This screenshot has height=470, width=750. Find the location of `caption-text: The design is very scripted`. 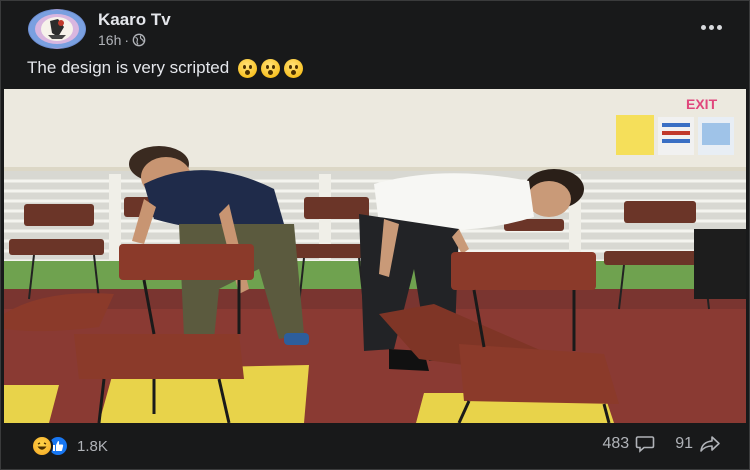

caption-text: The design is very scripted is located at coordinates (128, 67).